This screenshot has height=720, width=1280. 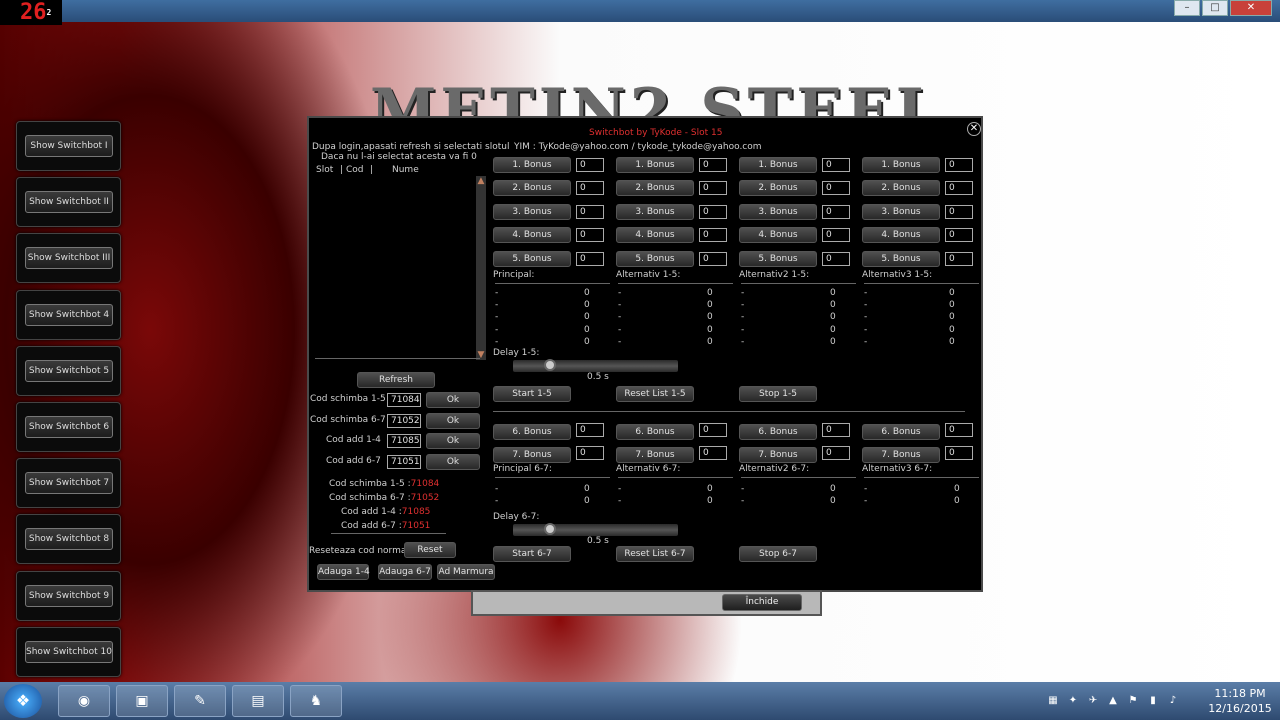 What do you see at coordinates (1093, 701) in the screenshot?
I see `tray-icon: ✈` at bounding box center [1093, 701].